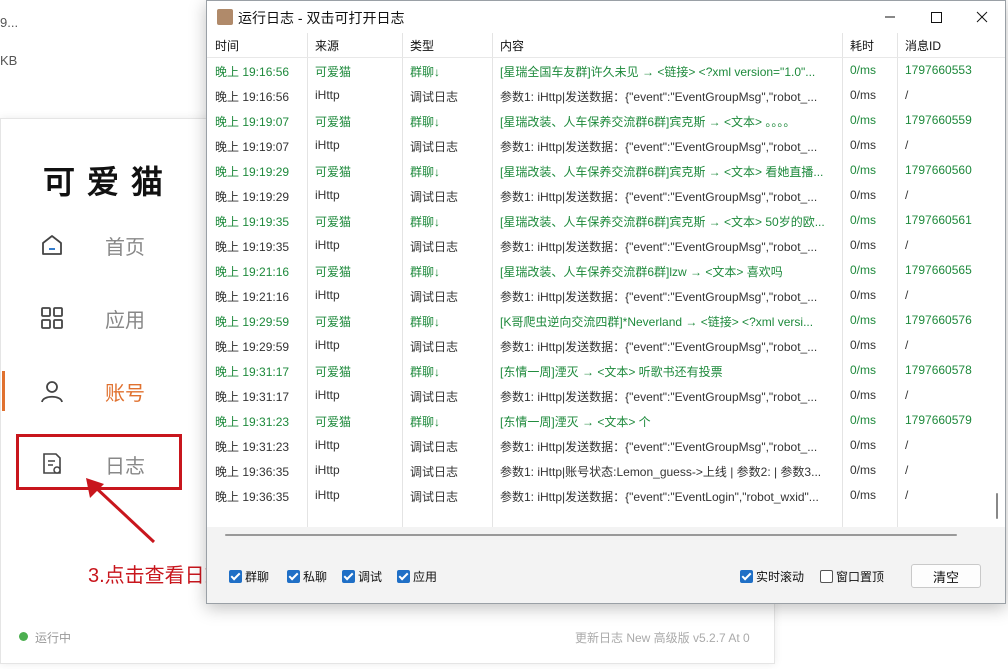  Describe the element at coordinates (362, 576) in the screenshot. I see `filter-debug-checkbox: 调试` at that location.